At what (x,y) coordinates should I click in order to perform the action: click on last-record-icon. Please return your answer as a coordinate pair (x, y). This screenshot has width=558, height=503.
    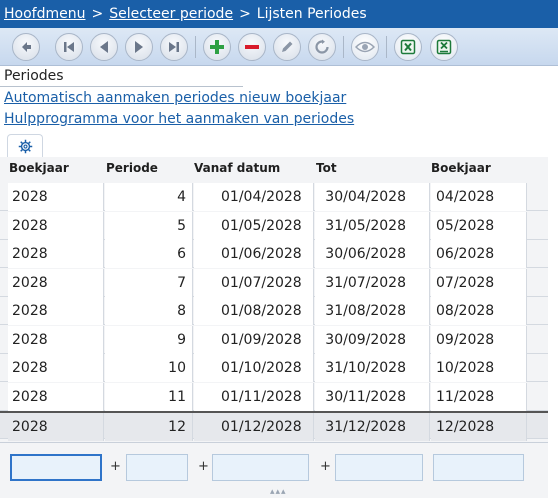
    Looking at the image, I should click on (174, 47).